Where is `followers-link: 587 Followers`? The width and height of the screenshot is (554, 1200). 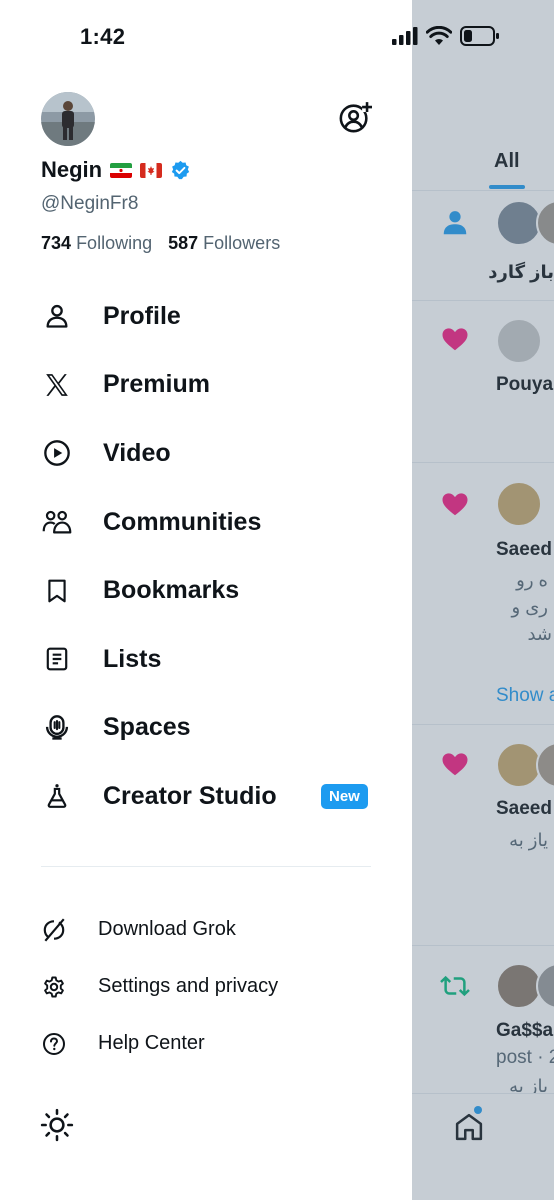 followers-link: 587 Followers is located at coordinates (224, 243).